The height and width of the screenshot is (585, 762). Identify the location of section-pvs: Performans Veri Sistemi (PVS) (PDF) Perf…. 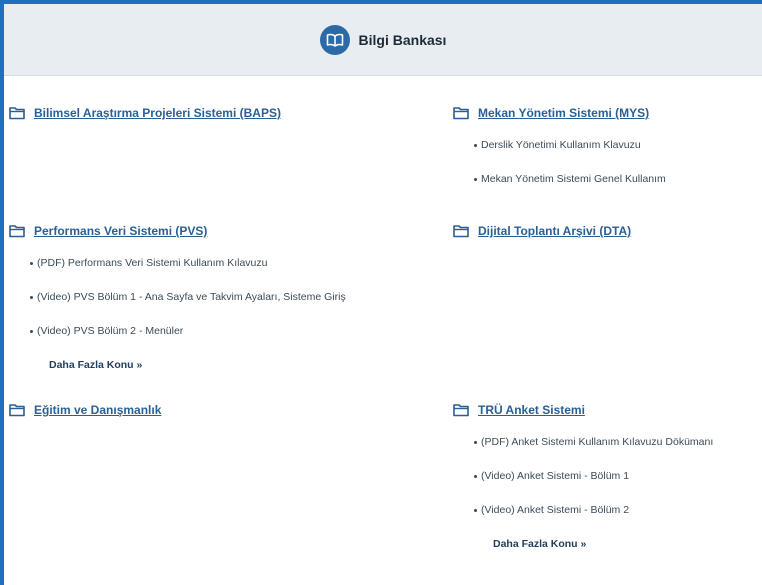
(177, 303).